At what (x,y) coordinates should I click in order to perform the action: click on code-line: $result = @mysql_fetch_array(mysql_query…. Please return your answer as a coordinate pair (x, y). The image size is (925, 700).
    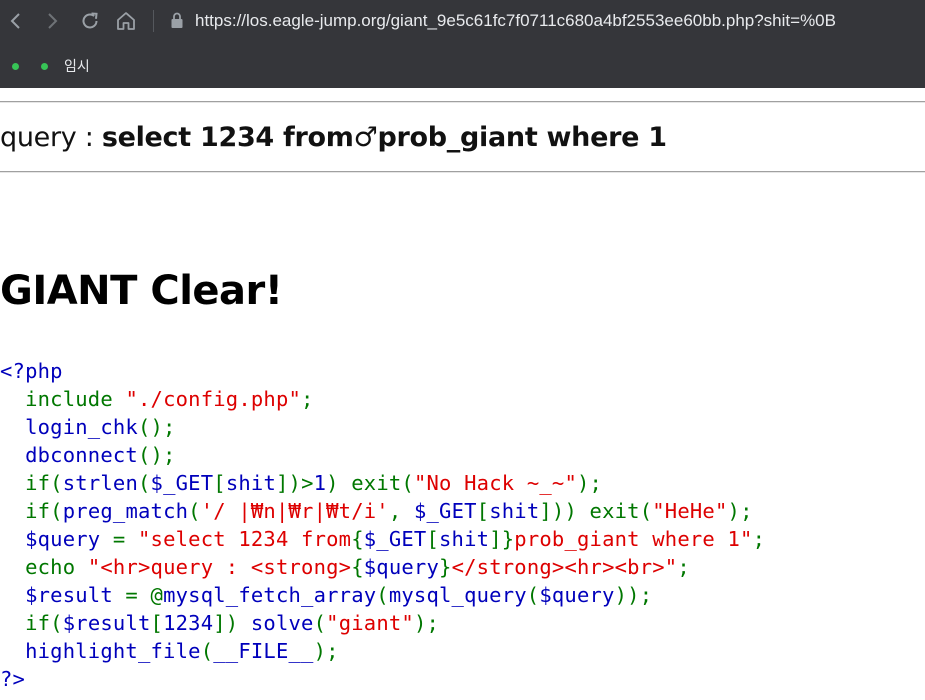
    Looking at the image, I should click on (382, 595).